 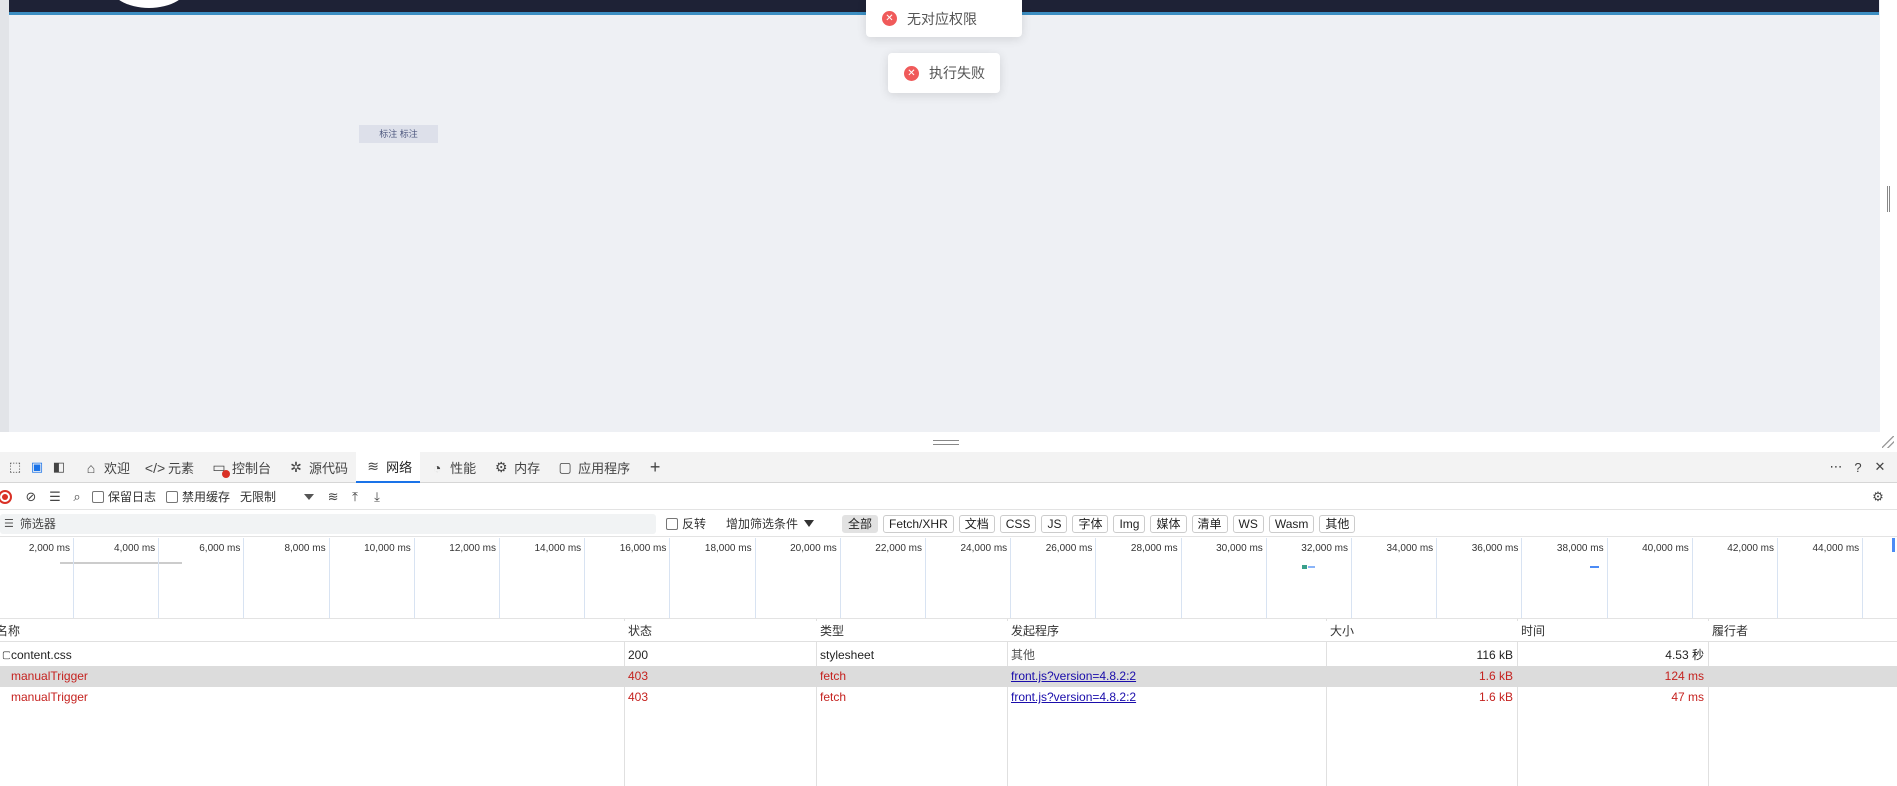 What do you see at coordinates (918, 523) in the screenshot?
I see `type-filter-button: Fetch/XHR` at bounding box center [918, 523].